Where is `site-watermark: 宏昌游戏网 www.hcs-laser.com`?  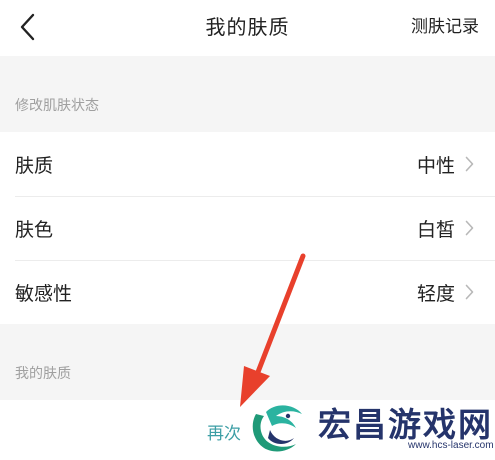 site-watermark: 宏昌游戏网 www.hcs-laser.com is located at coordinates (366, 426).